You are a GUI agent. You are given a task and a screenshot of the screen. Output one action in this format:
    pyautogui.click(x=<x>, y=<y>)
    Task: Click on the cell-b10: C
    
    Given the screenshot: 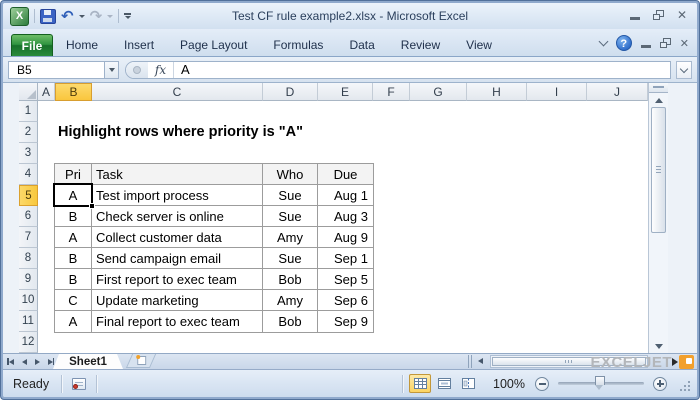 What is the action you would take?
    pyautogui.click(x=73, y=300)
    